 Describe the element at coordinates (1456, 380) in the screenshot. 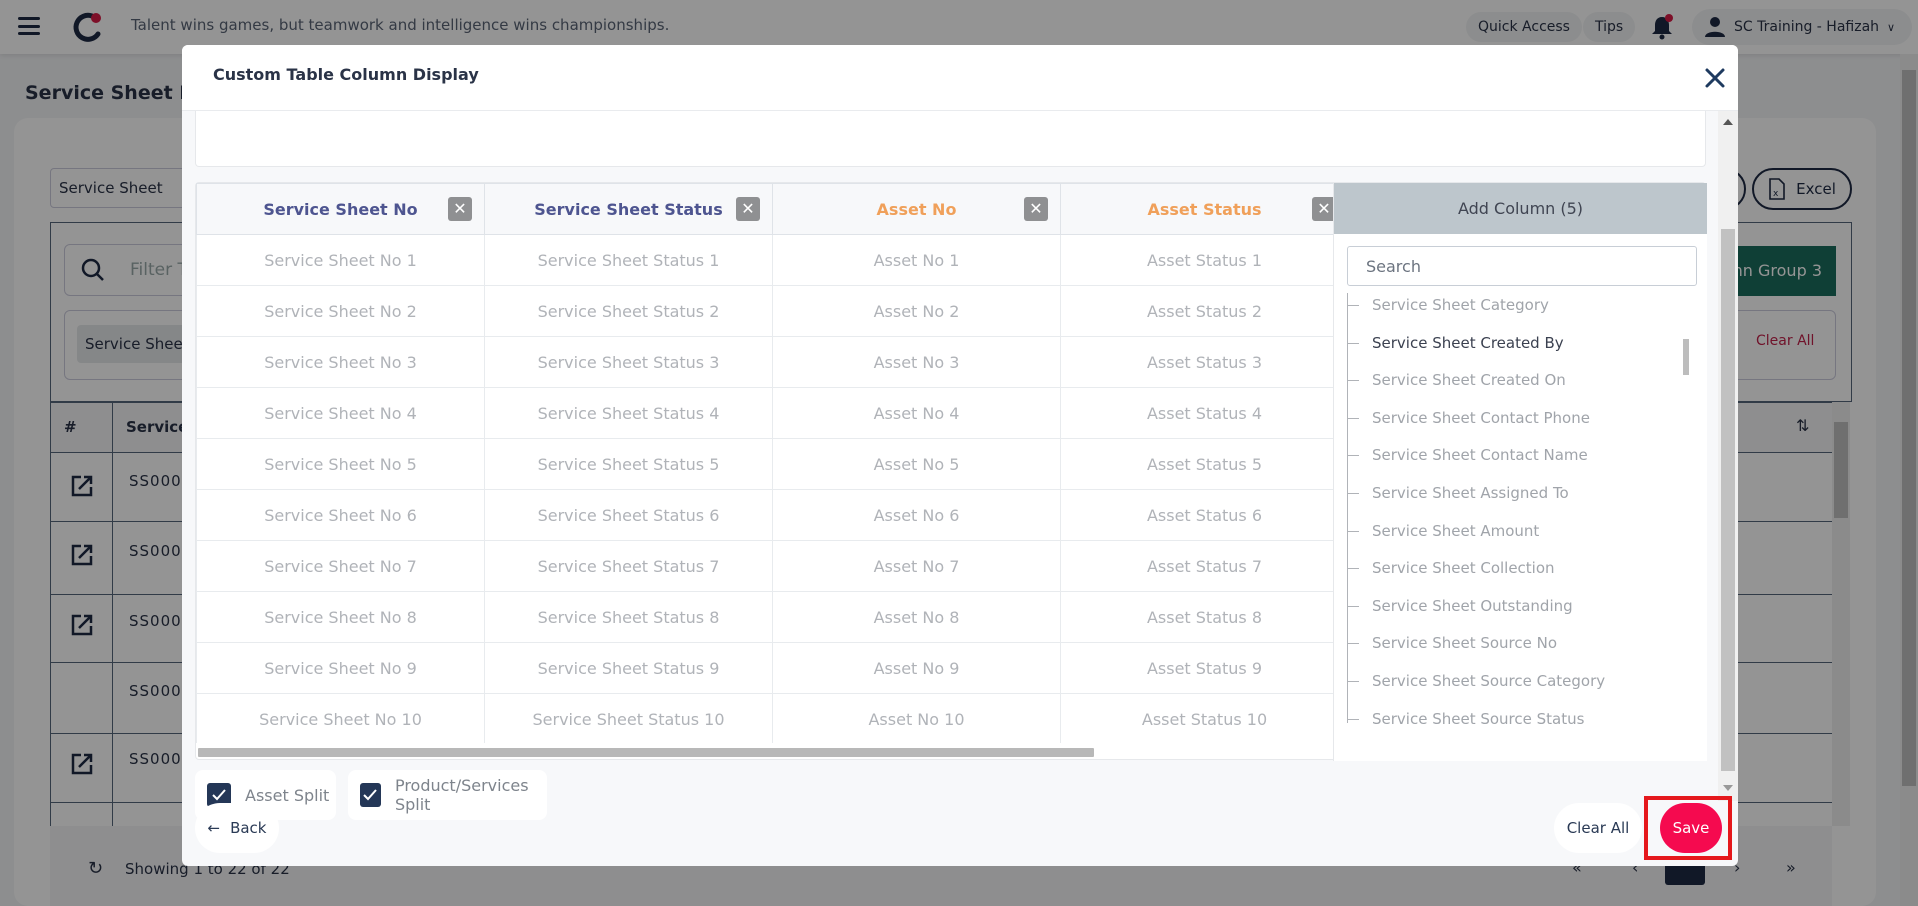

I see `available-column-item: Service Sheet Created On` at that location.